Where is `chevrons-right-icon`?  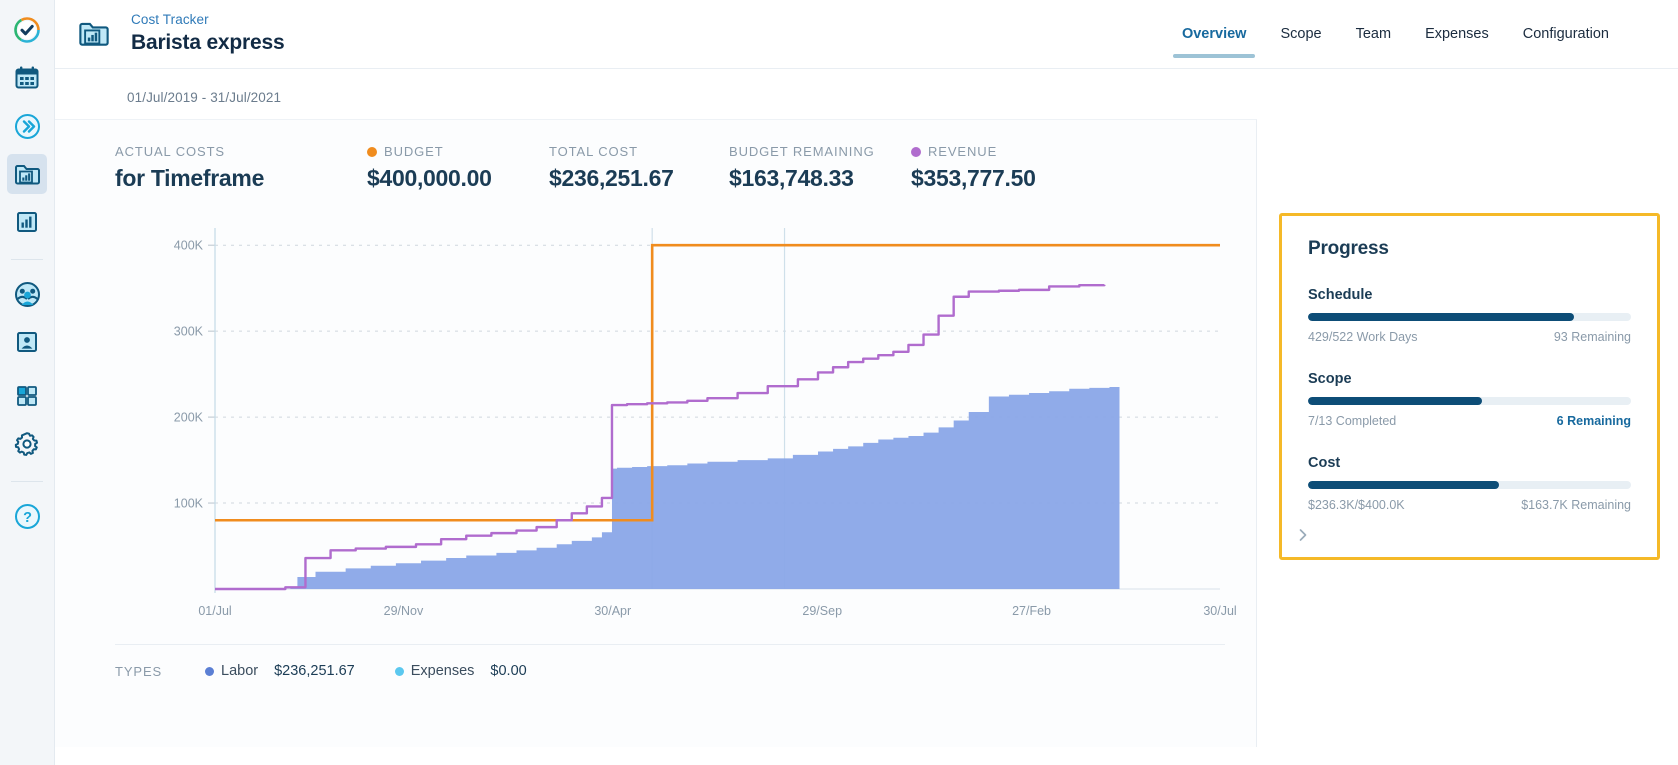 chevrons-right-icon is located at coordinates (27, 126).